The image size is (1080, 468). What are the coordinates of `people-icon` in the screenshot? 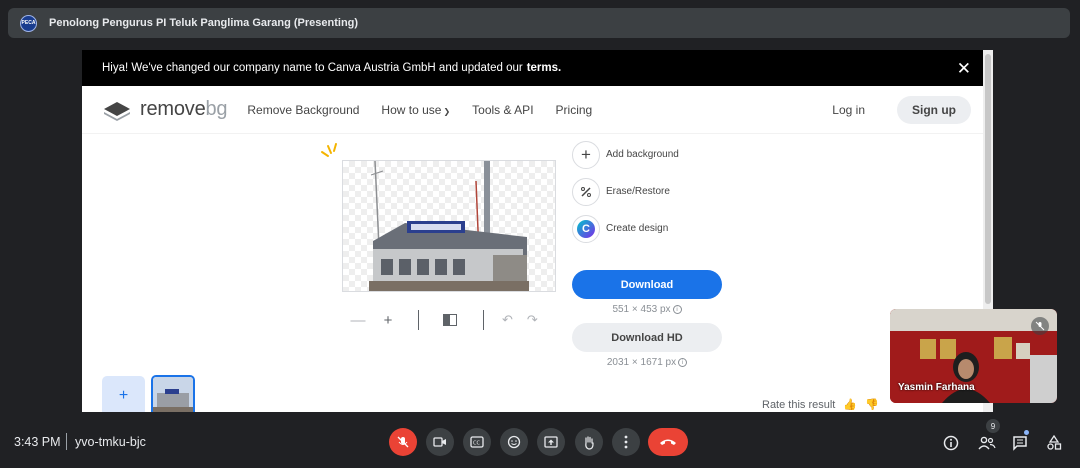 It's located at (987, 443).